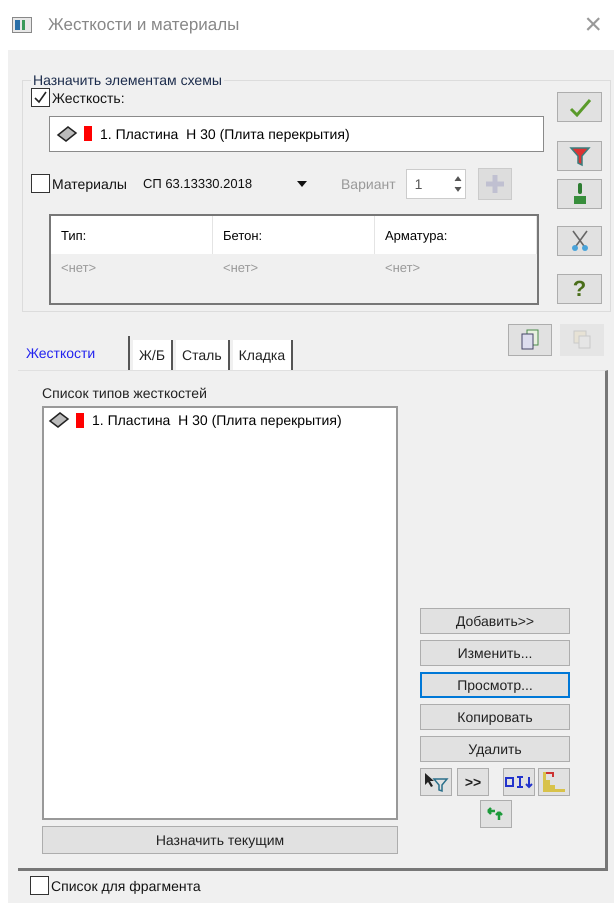 This screenshot has height=903, width=614. What do you see at coordinates (495, 749) in the screenshot?
I see `action-button: Удалить` at bounding box center [495, 749].